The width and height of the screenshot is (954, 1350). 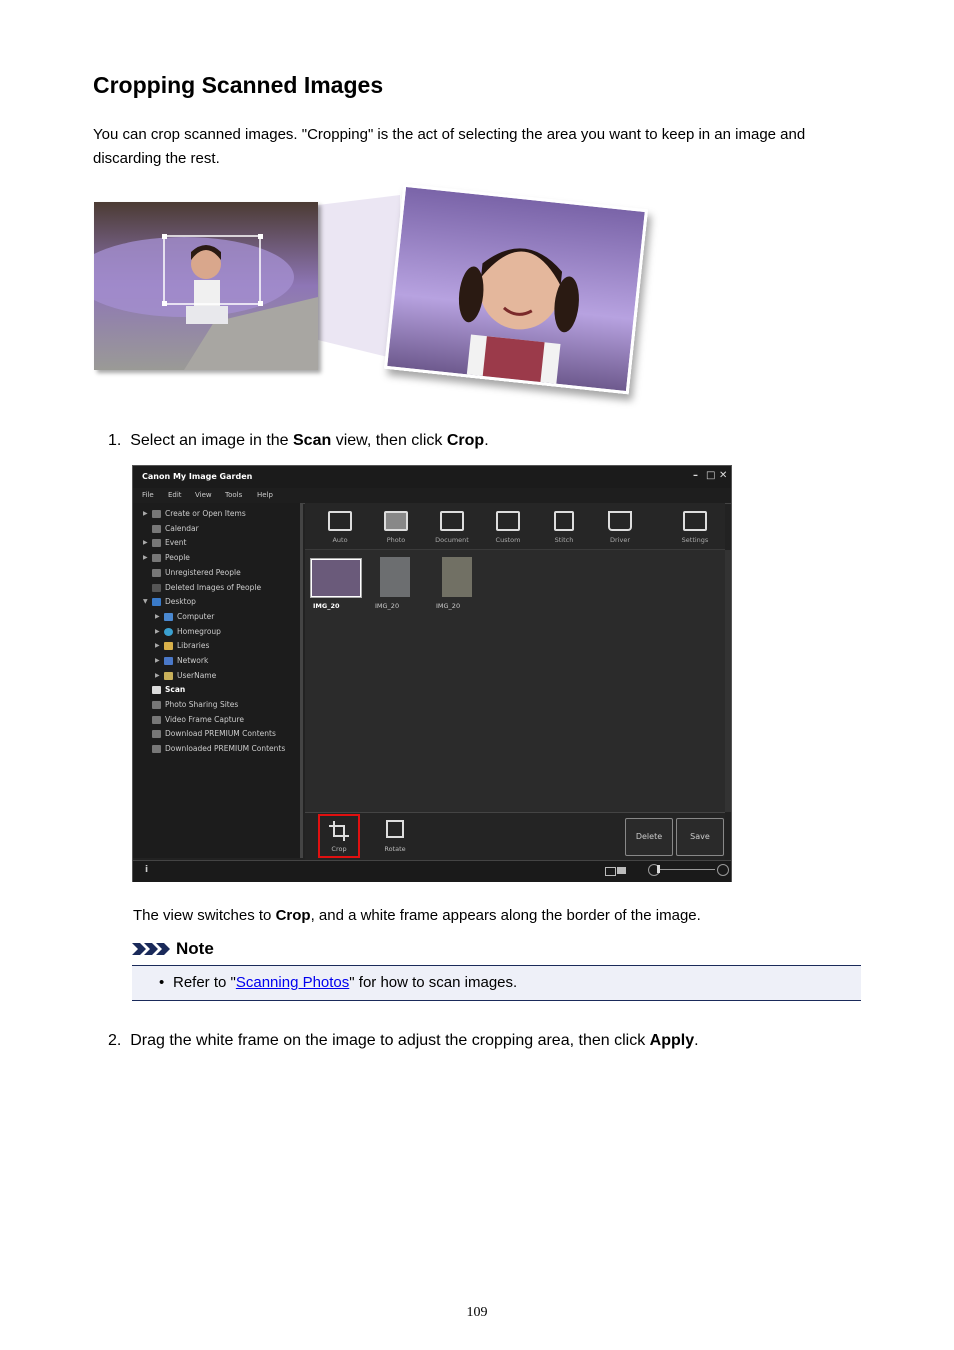 What do you see at coordinates (195, 948) in the screenshot?
I see `note-title: Note` at bounding box center [195, 948].